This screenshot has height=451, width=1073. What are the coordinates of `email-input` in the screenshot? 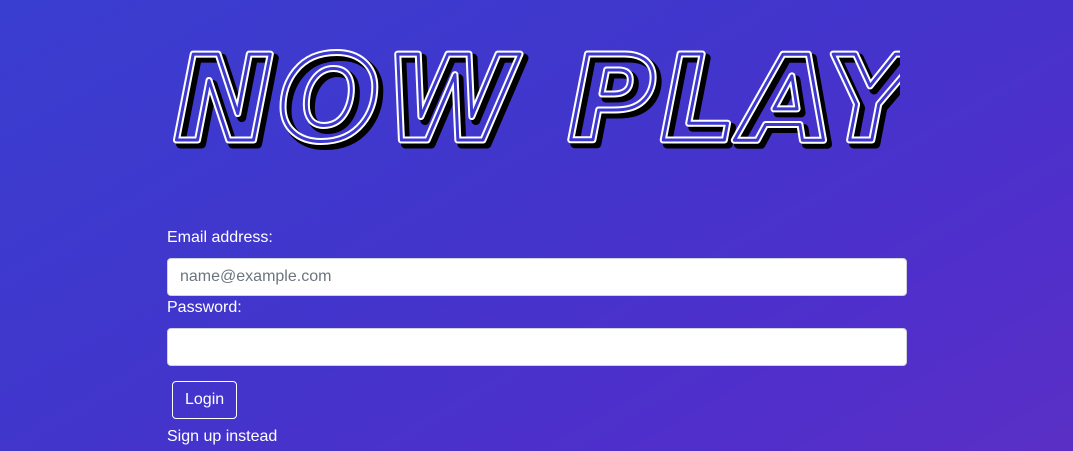 It's located at (537, 277).